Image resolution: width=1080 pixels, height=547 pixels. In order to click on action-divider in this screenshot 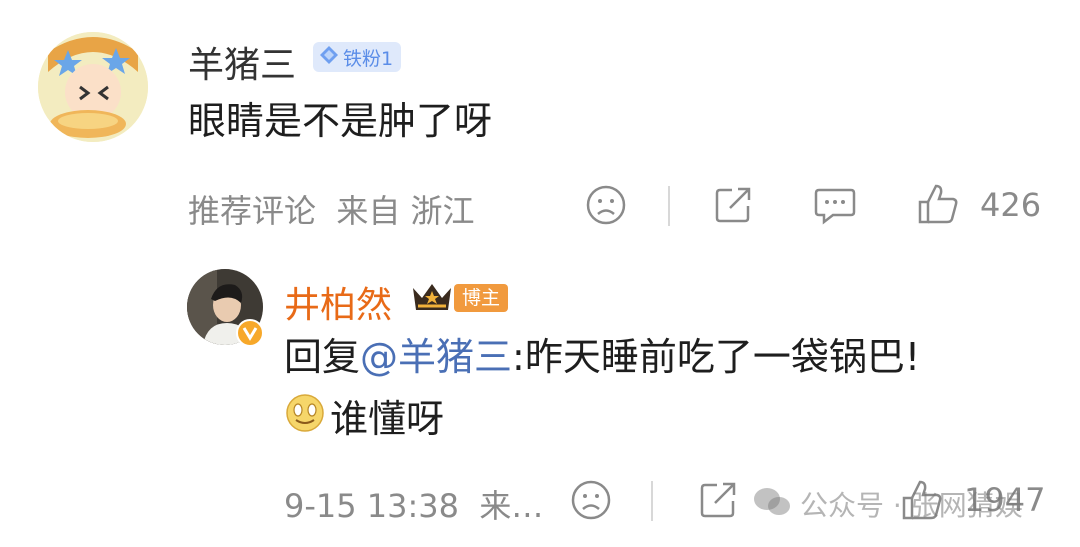, I will do `click(669, 206)`.